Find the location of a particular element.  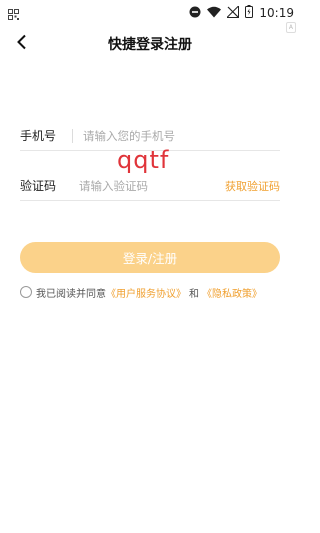

status-bar: 10:19 A is located at coordinates (150, 16).